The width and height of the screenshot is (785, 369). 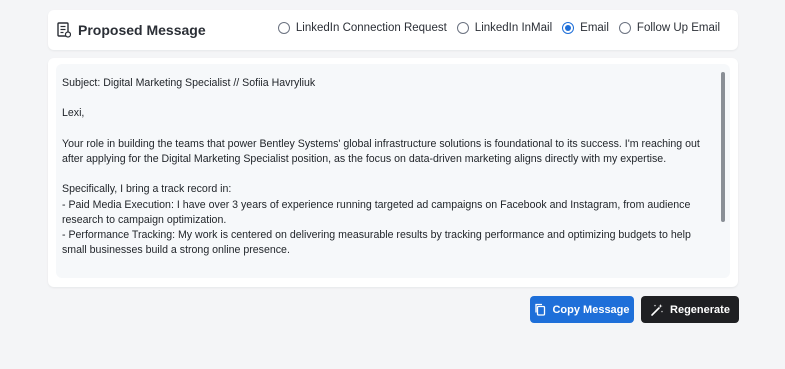 I want to click on radio-label: LinkedIn Connection Request, so click(x=371, y=28).